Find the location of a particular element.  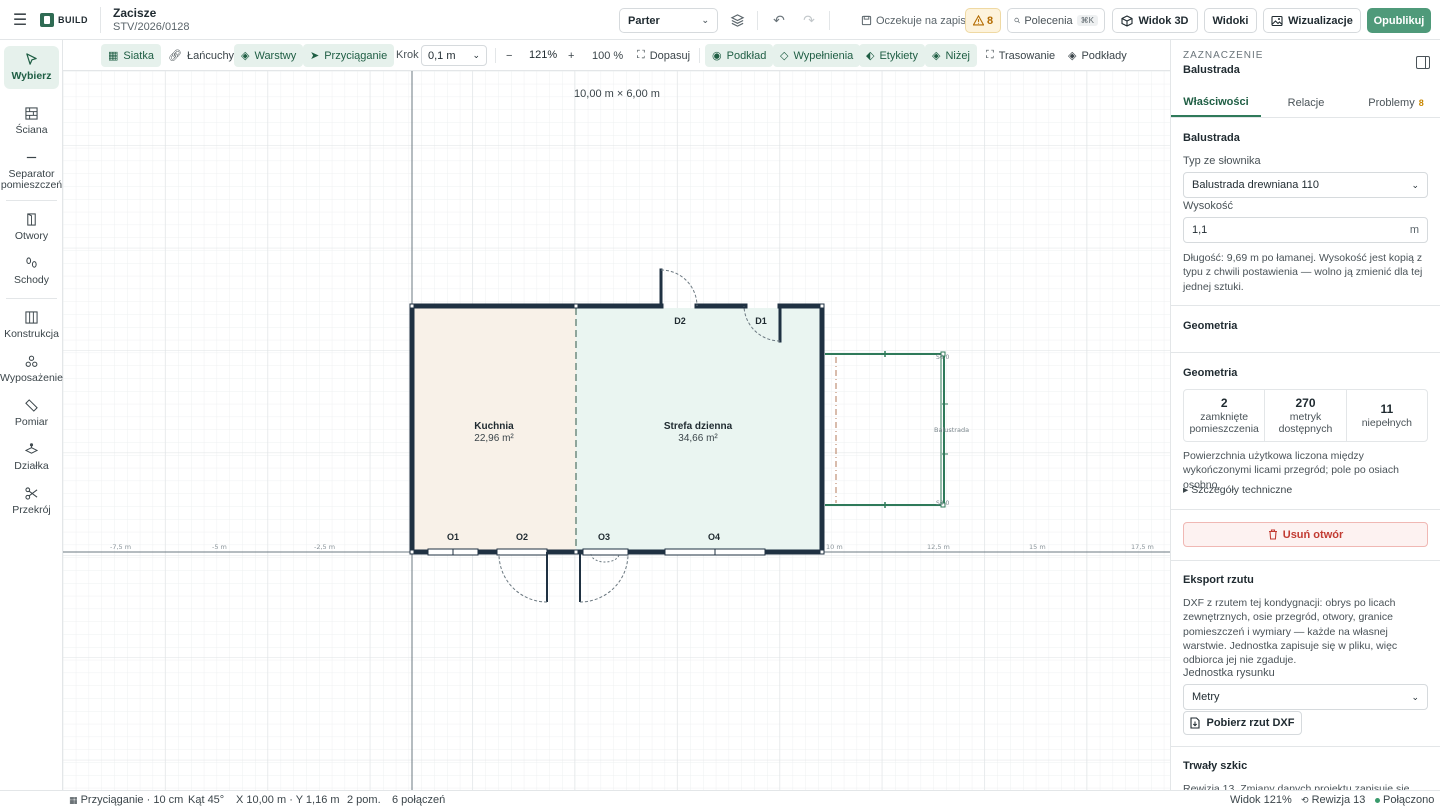

height-input: 1,1 m is located at coordinates (1305, 230).